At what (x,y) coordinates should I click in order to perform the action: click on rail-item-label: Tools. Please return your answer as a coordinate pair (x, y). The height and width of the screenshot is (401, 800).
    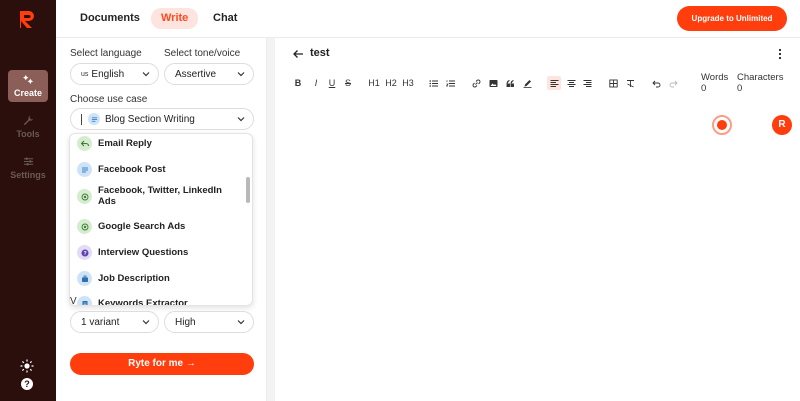
    Looking at the image, I should click on (28, 134).